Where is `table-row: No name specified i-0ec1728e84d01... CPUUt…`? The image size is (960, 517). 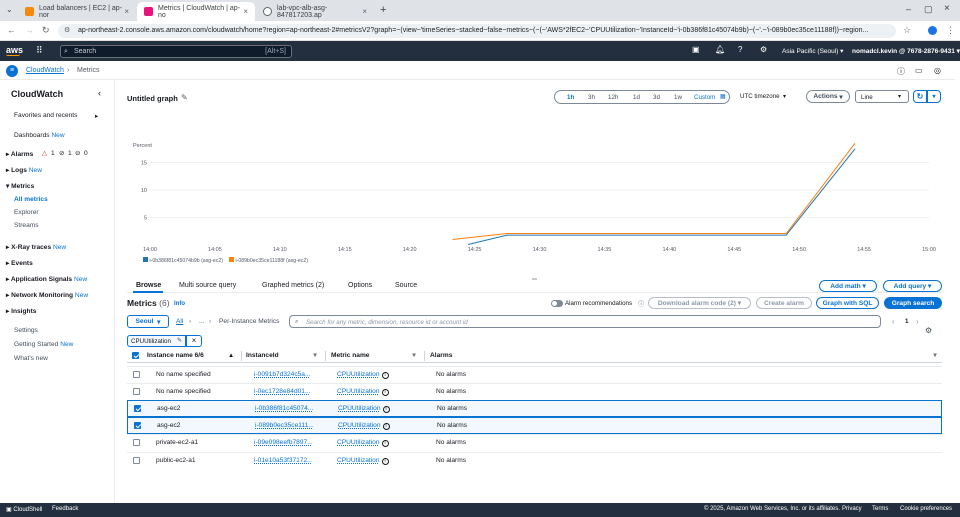
table-row: No name specified i-0ec1728e84d01... CPUUt… is located at coordinates (534, 391).